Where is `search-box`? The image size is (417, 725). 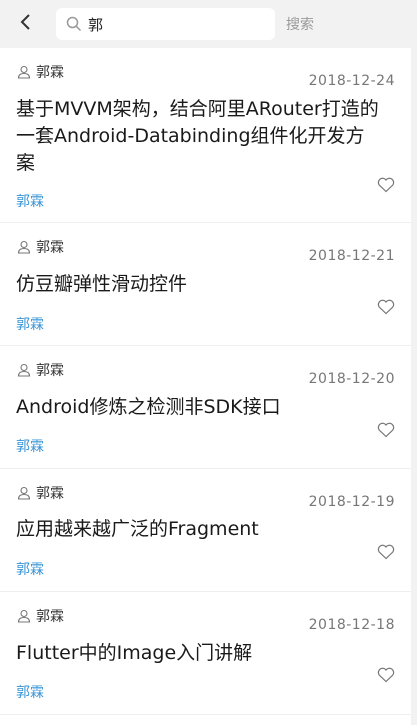 search-box is located at coordinates (165, 24).